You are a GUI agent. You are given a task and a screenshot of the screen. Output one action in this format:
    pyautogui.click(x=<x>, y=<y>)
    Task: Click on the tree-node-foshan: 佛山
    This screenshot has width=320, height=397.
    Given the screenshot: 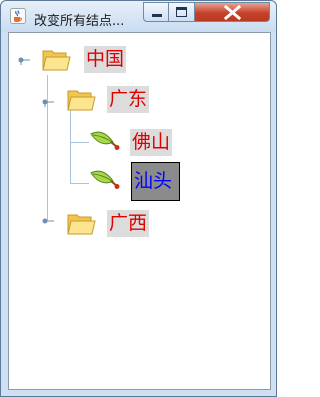 What is the action you would take?
    pyautogui.click(x=96, y=142)
    